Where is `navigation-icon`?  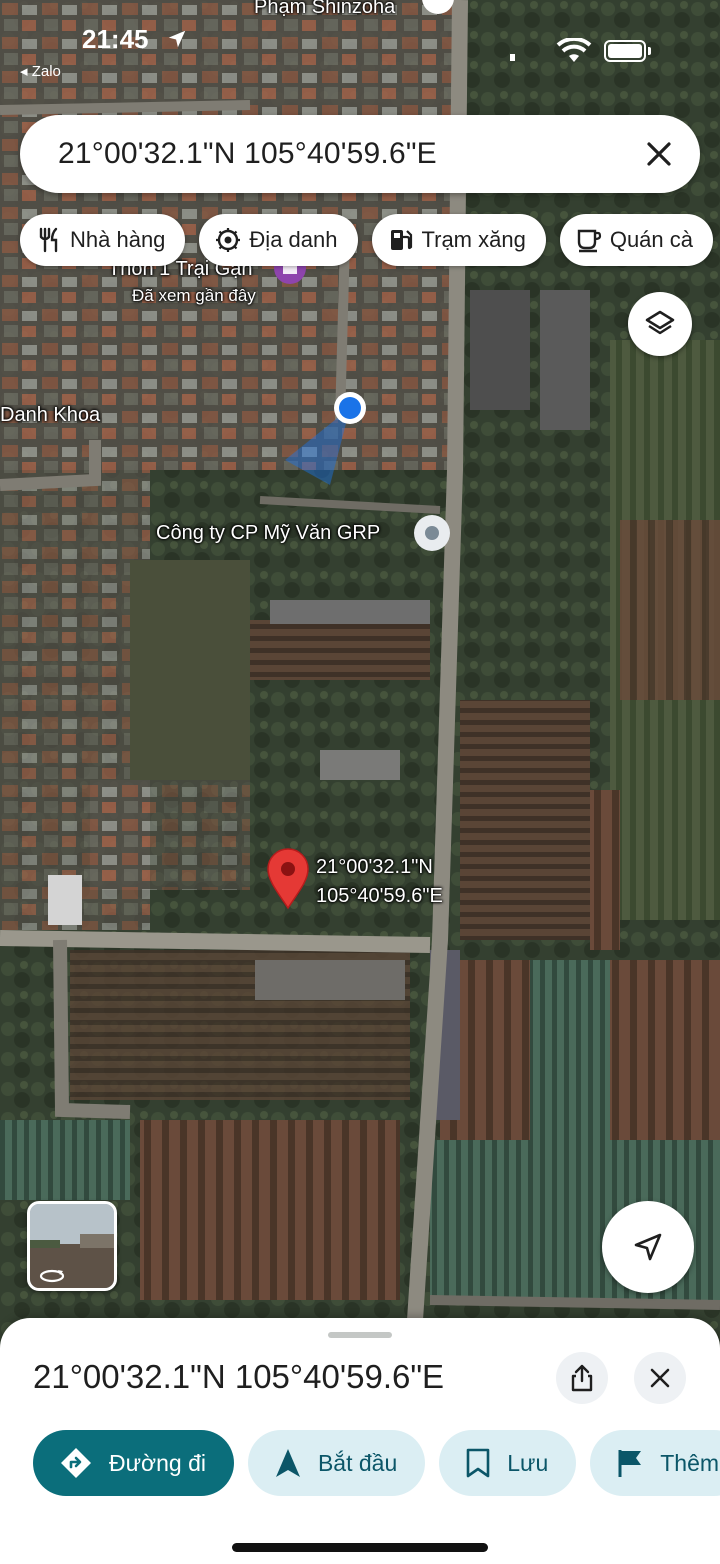 navigation-icon is located at coordinates (648, 1247).